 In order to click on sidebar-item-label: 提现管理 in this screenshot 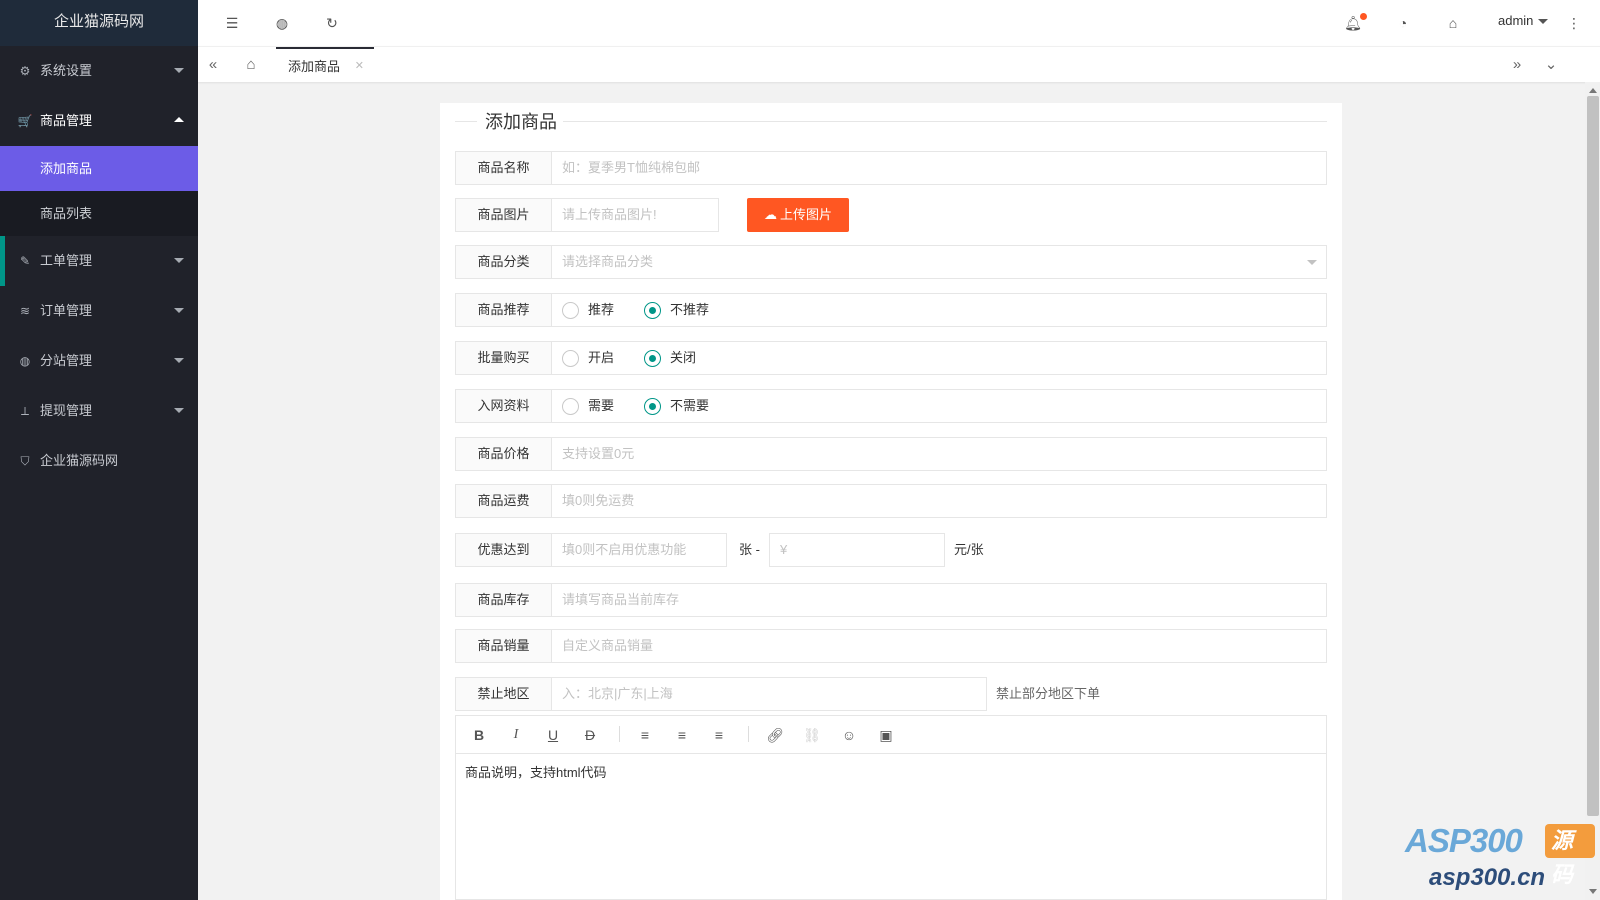, I will do `click(66, 410)`.